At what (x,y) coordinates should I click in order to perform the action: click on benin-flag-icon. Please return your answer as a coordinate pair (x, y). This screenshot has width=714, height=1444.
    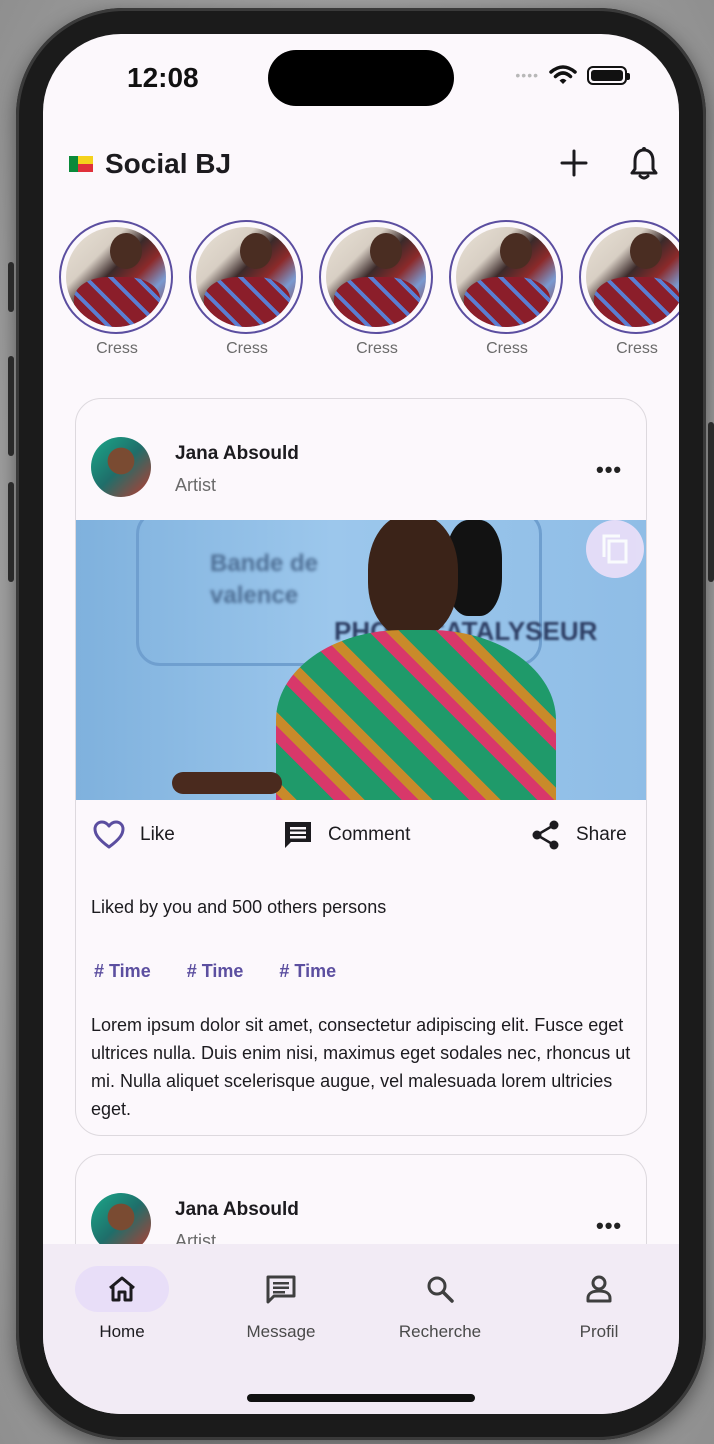
    Looking at the image, I should click on (81, 164).